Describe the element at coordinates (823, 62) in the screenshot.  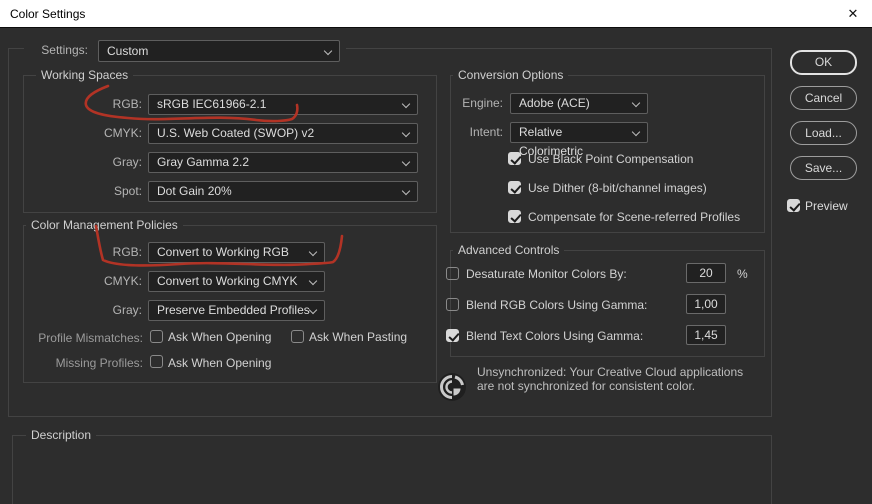
I see `ok-button: OK` at that location.